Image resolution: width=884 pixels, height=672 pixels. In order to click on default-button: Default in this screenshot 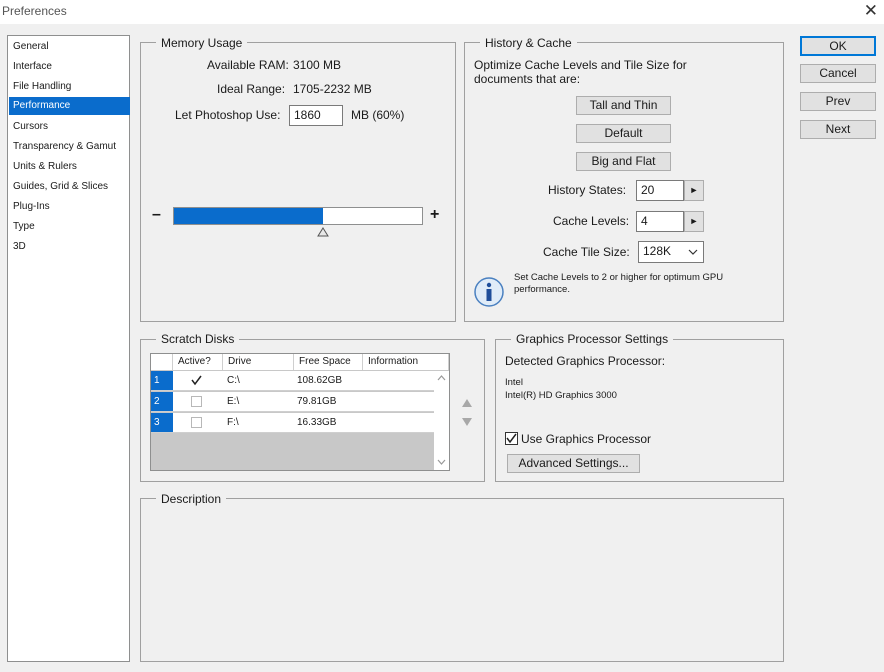, I will do `click(623, 133)`.